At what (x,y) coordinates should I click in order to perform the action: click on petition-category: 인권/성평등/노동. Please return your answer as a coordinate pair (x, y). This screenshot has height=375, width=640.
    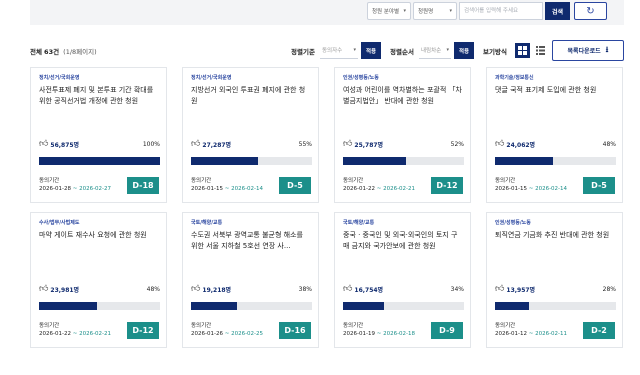
    Looking at the image, I should click on (513, 223).